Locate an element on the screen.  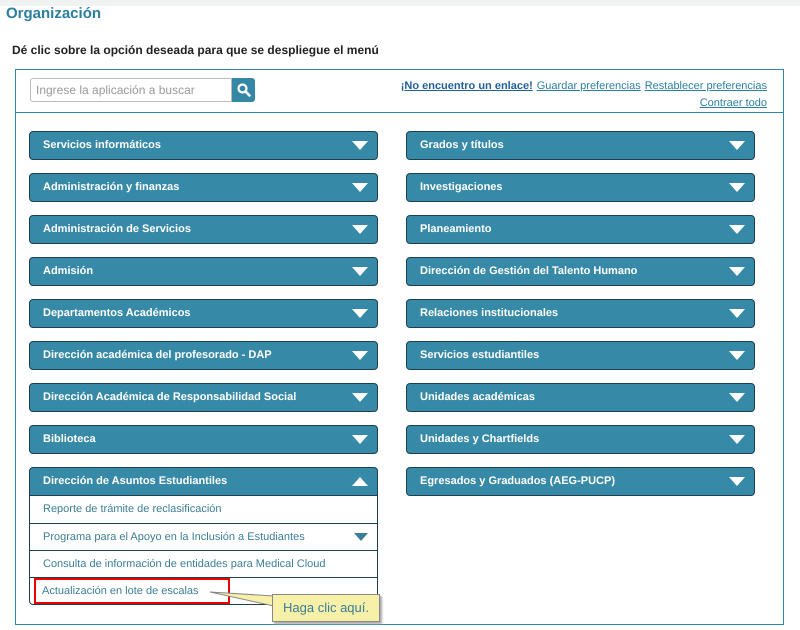
accordion-header: Relaciones institucionales is located at coordinates (580, 313).